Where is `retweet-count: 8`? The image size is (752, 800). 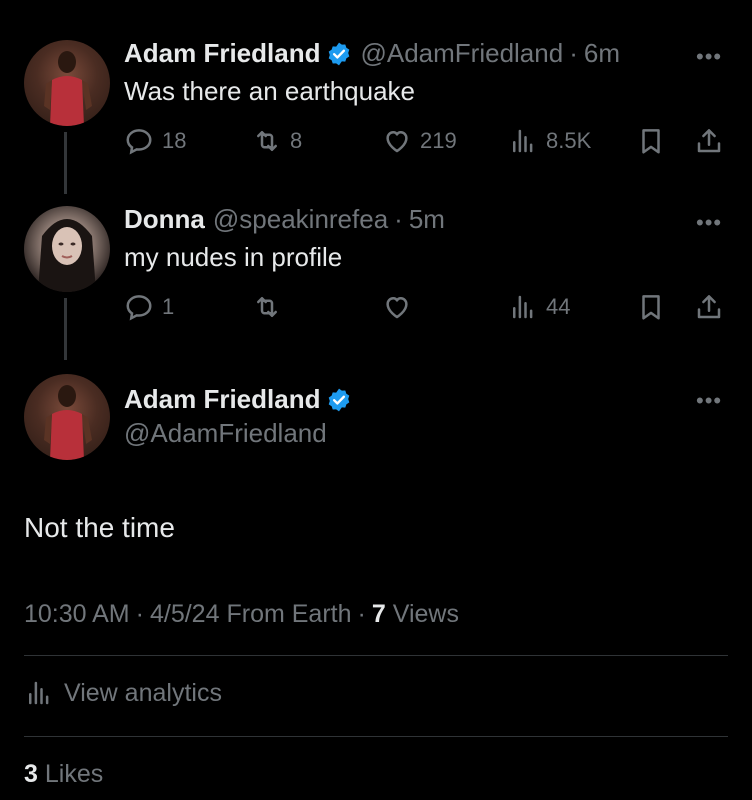 retweet-count: 8 is located at coordinates (296, 140).